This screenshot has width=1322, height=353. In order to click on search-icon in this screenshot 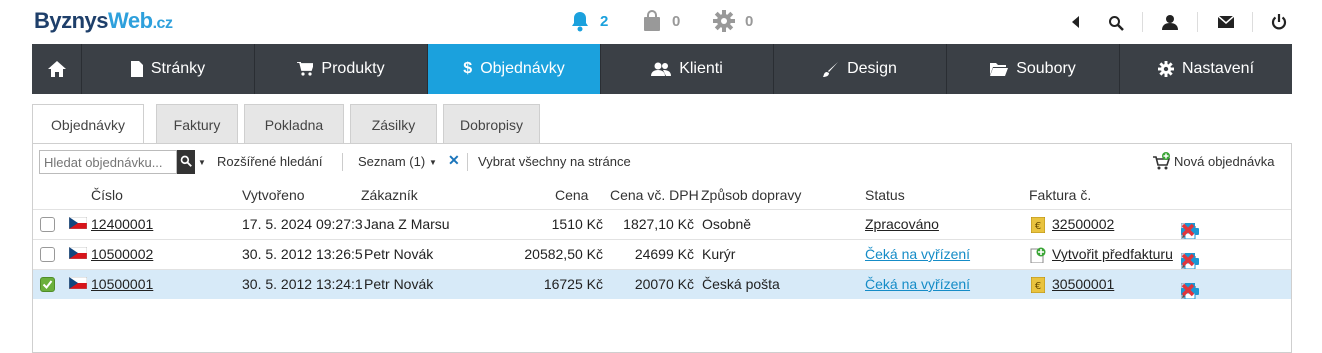, I will do `click(1116, 23)`.